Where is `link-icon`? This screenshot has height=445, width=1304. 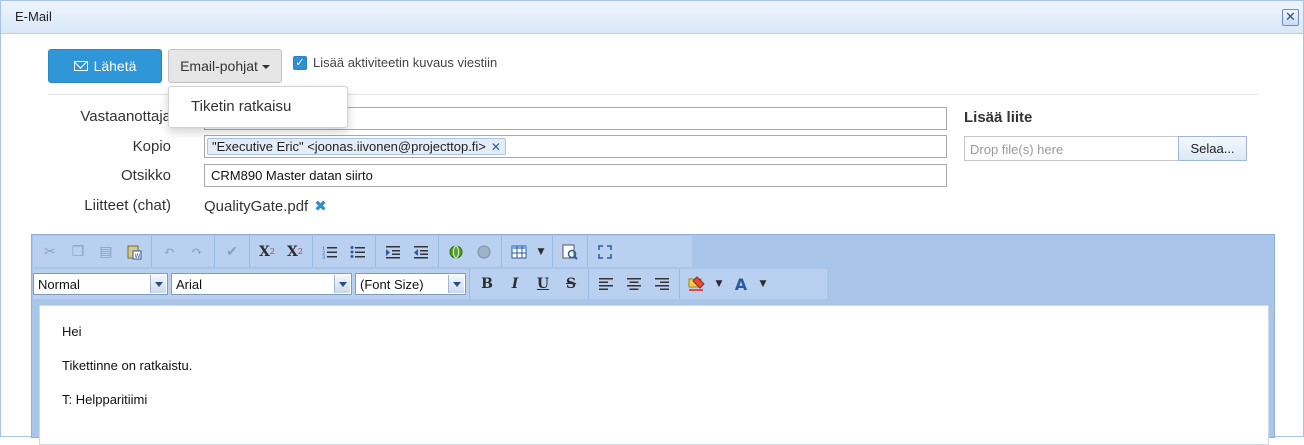 link-icon is located at coordinates (456, 252).